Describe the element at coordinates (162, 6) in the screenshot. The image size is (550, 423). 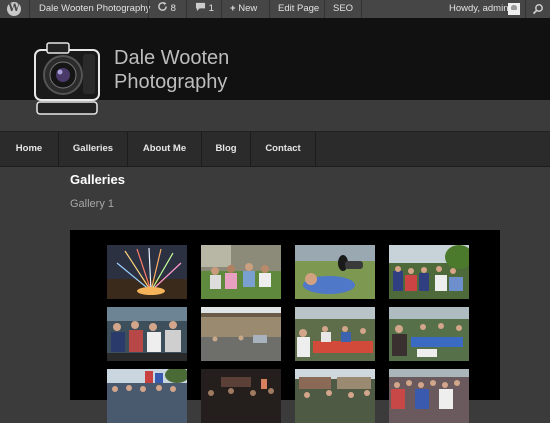
I see `refresh-icon` at that location.